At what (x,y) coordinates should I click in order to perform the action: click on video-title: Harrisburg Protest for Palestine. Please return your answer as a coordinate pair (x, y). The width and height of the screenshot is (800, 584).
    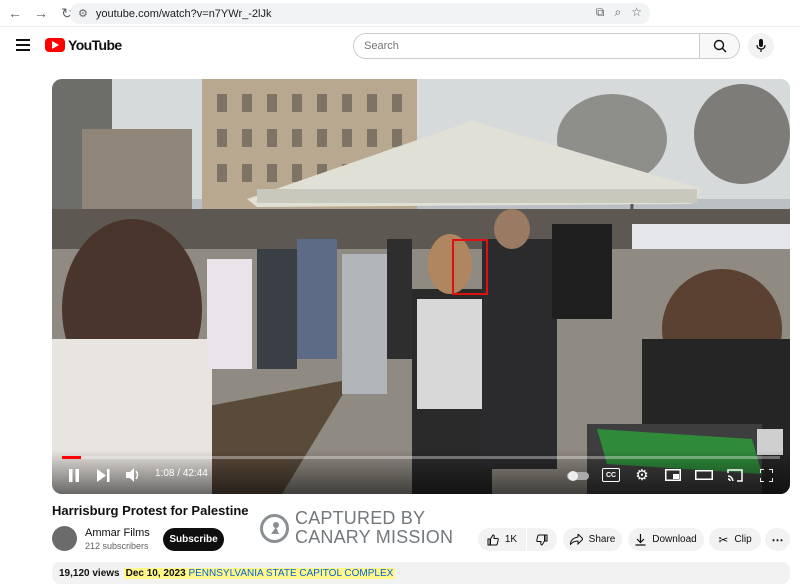
    Looking at the image, I should click on (150, 510).